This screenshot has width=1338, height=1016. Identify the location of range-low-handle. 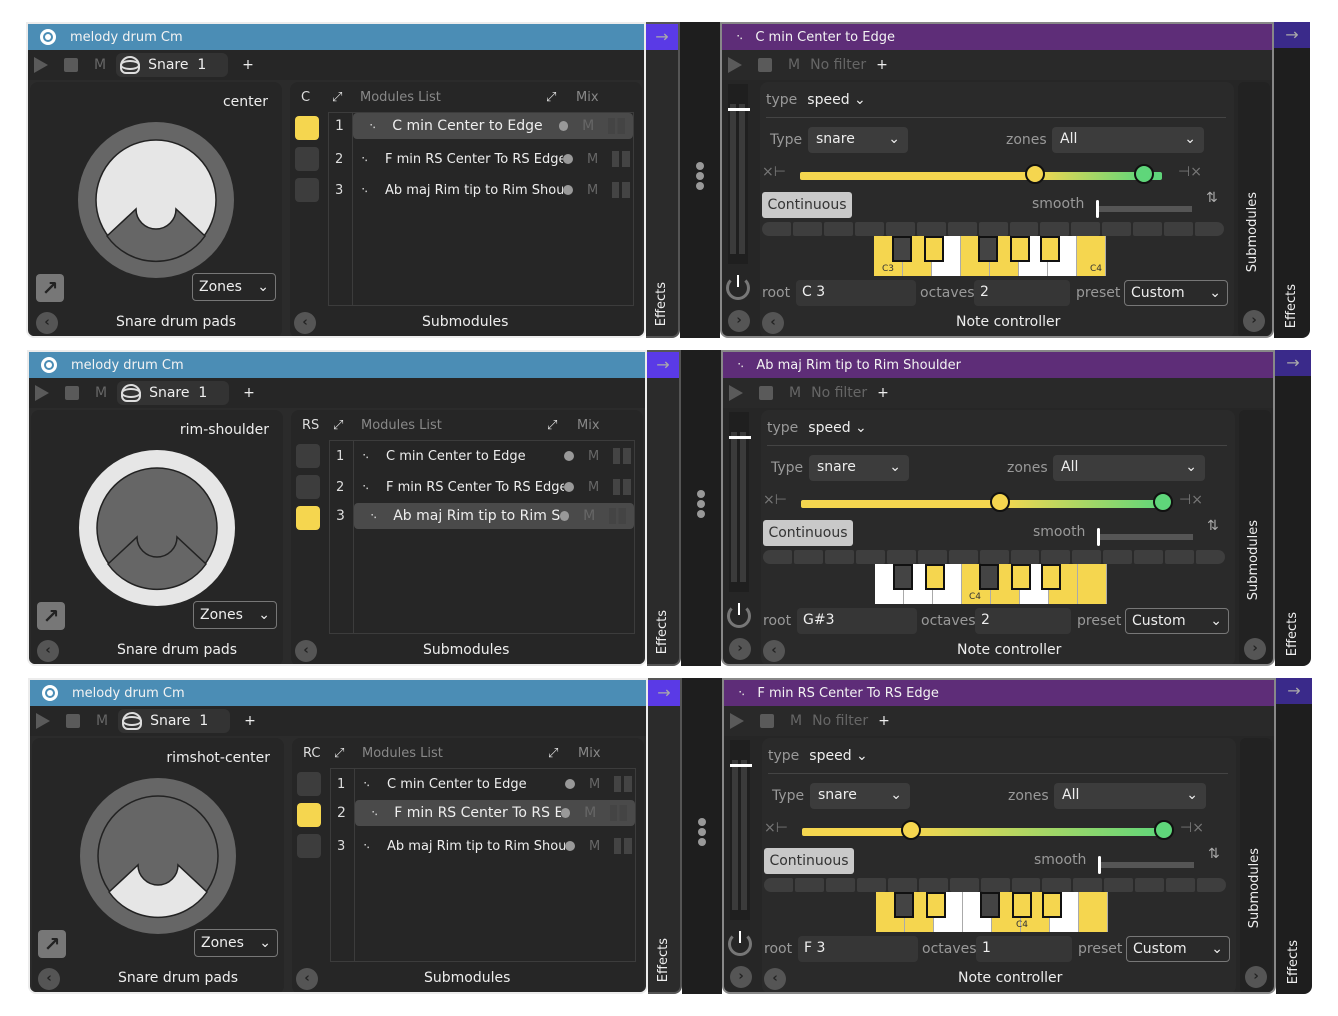
(1035, 174).